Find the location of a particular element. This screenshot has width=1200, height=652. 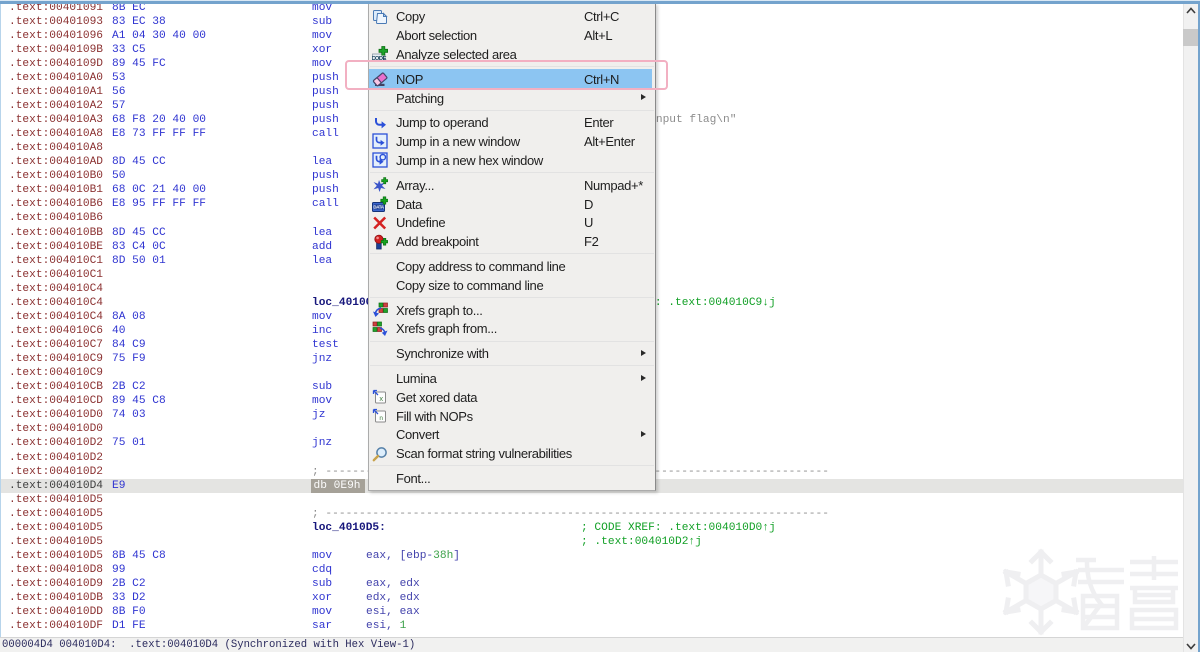

svg-text: n is located at coordinates (381, 418).